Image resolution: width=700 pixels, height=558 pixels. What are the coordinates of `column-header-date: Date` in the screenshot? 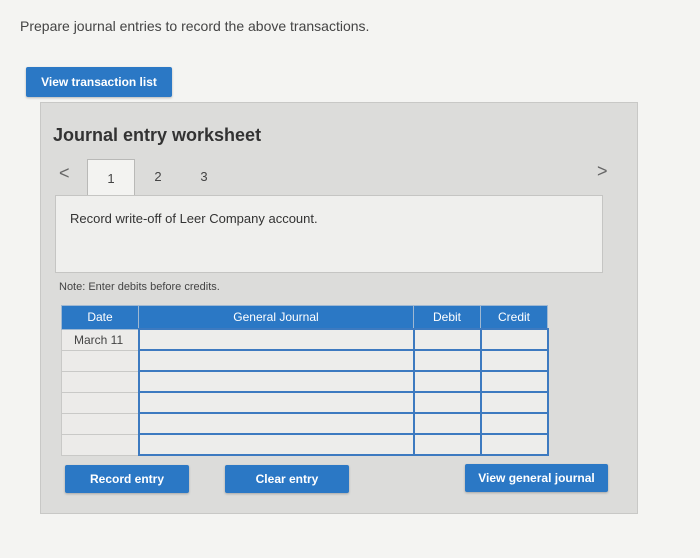 It's located at (100, 317).